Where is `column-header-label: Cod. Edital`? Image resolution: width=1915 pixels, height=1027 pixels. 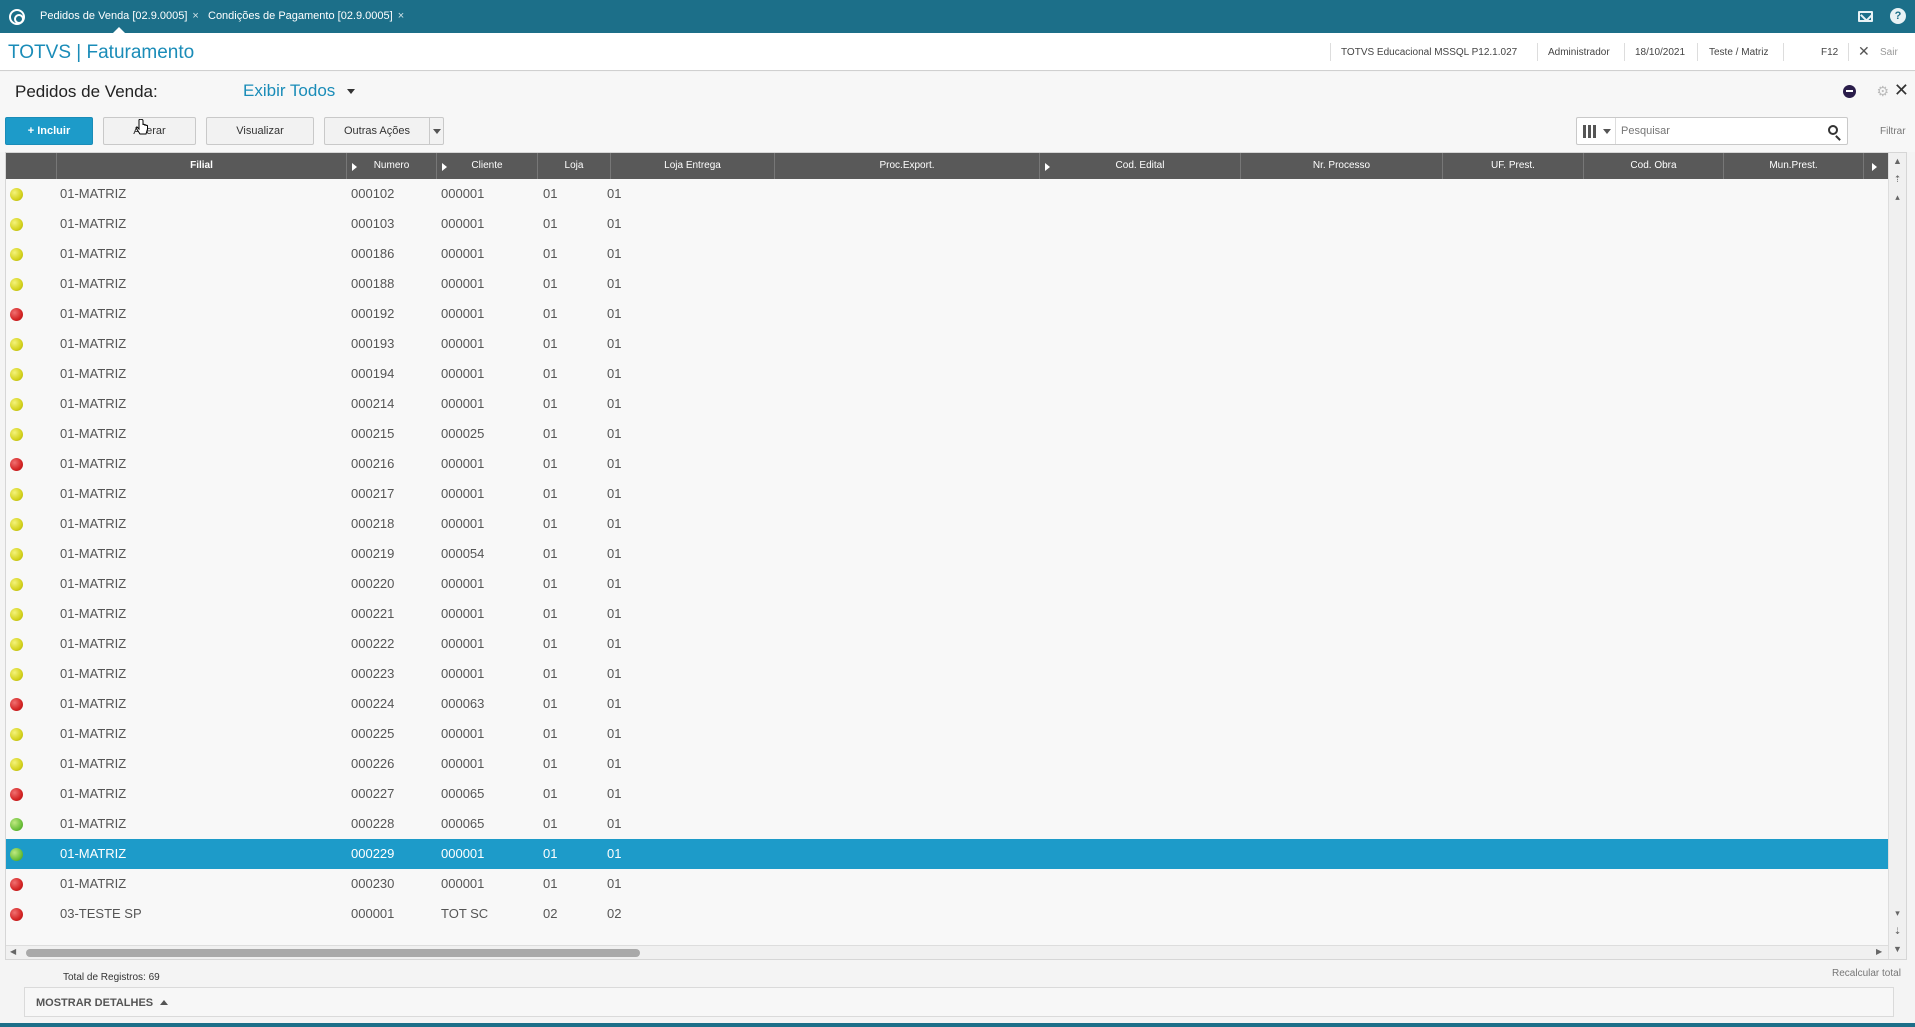
column-header-label: Cod. Edital is located at coordinates (1140, 165).